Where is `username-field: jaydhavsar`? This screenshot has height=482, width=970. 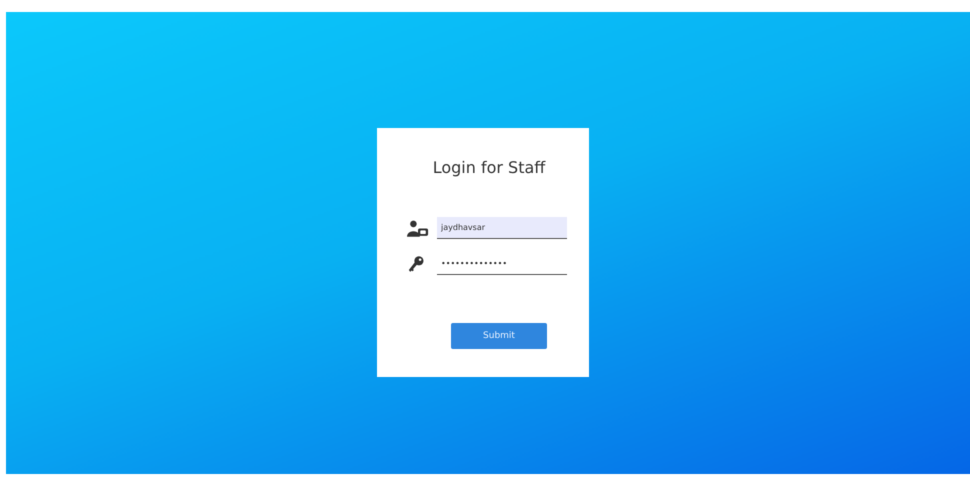 username-field: jaydhavsar is located at coordinates (502, 228).